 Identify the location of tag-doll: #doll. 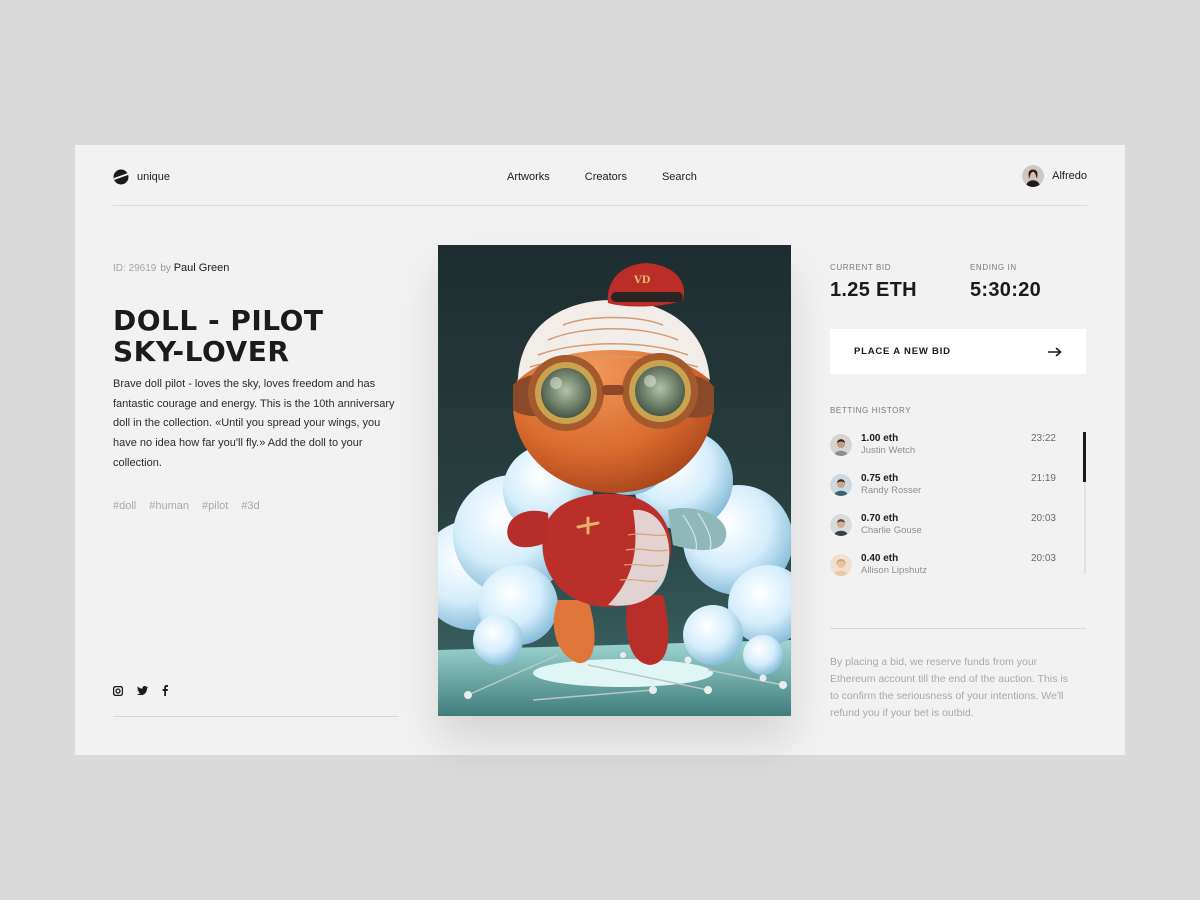
(124, 506).